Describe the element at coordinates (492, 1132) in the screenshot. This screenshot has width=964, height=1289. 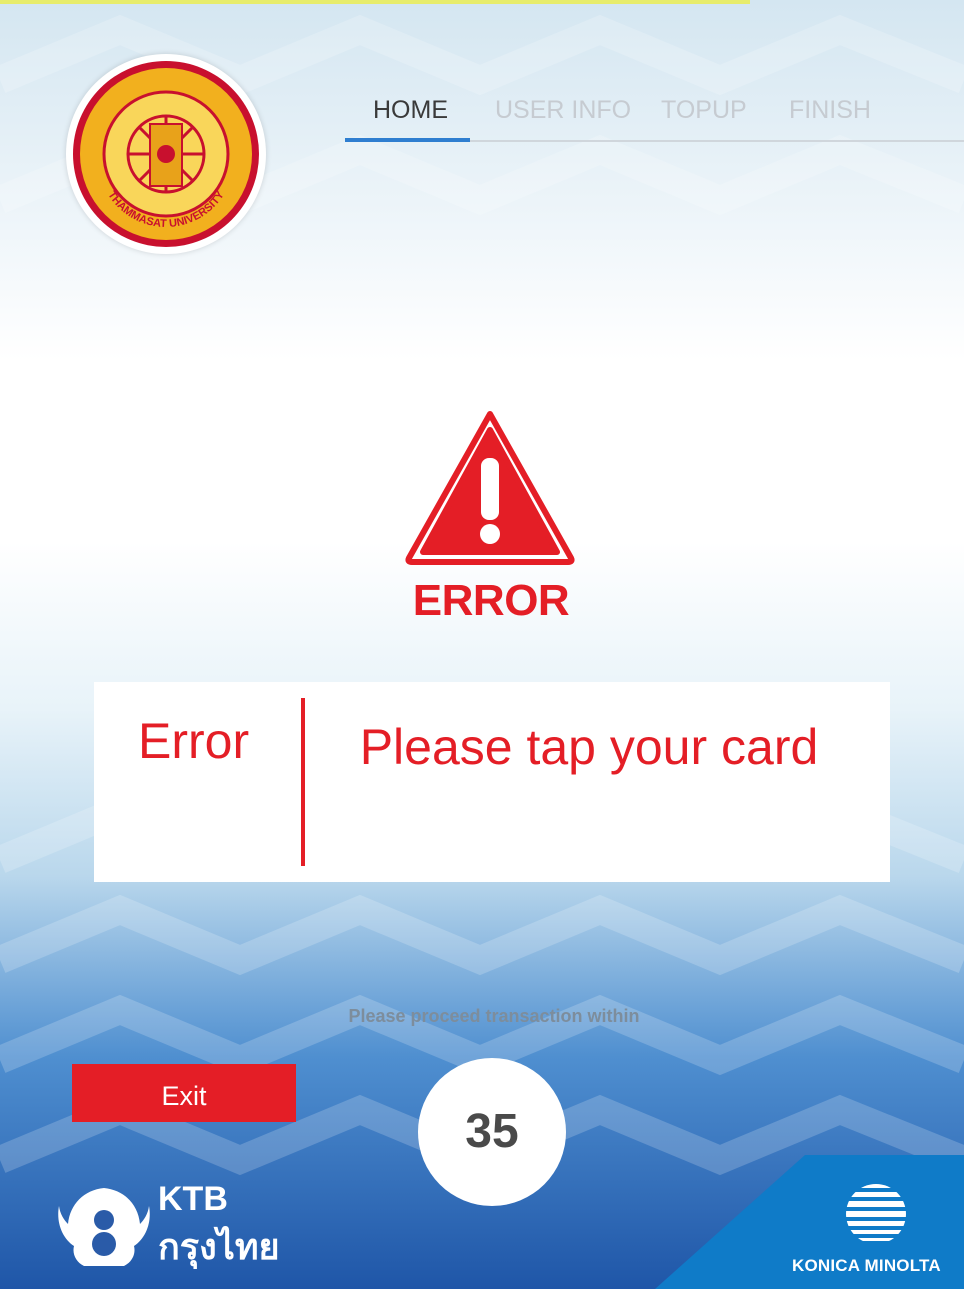
I see `countdown-timer: 35` at that location.